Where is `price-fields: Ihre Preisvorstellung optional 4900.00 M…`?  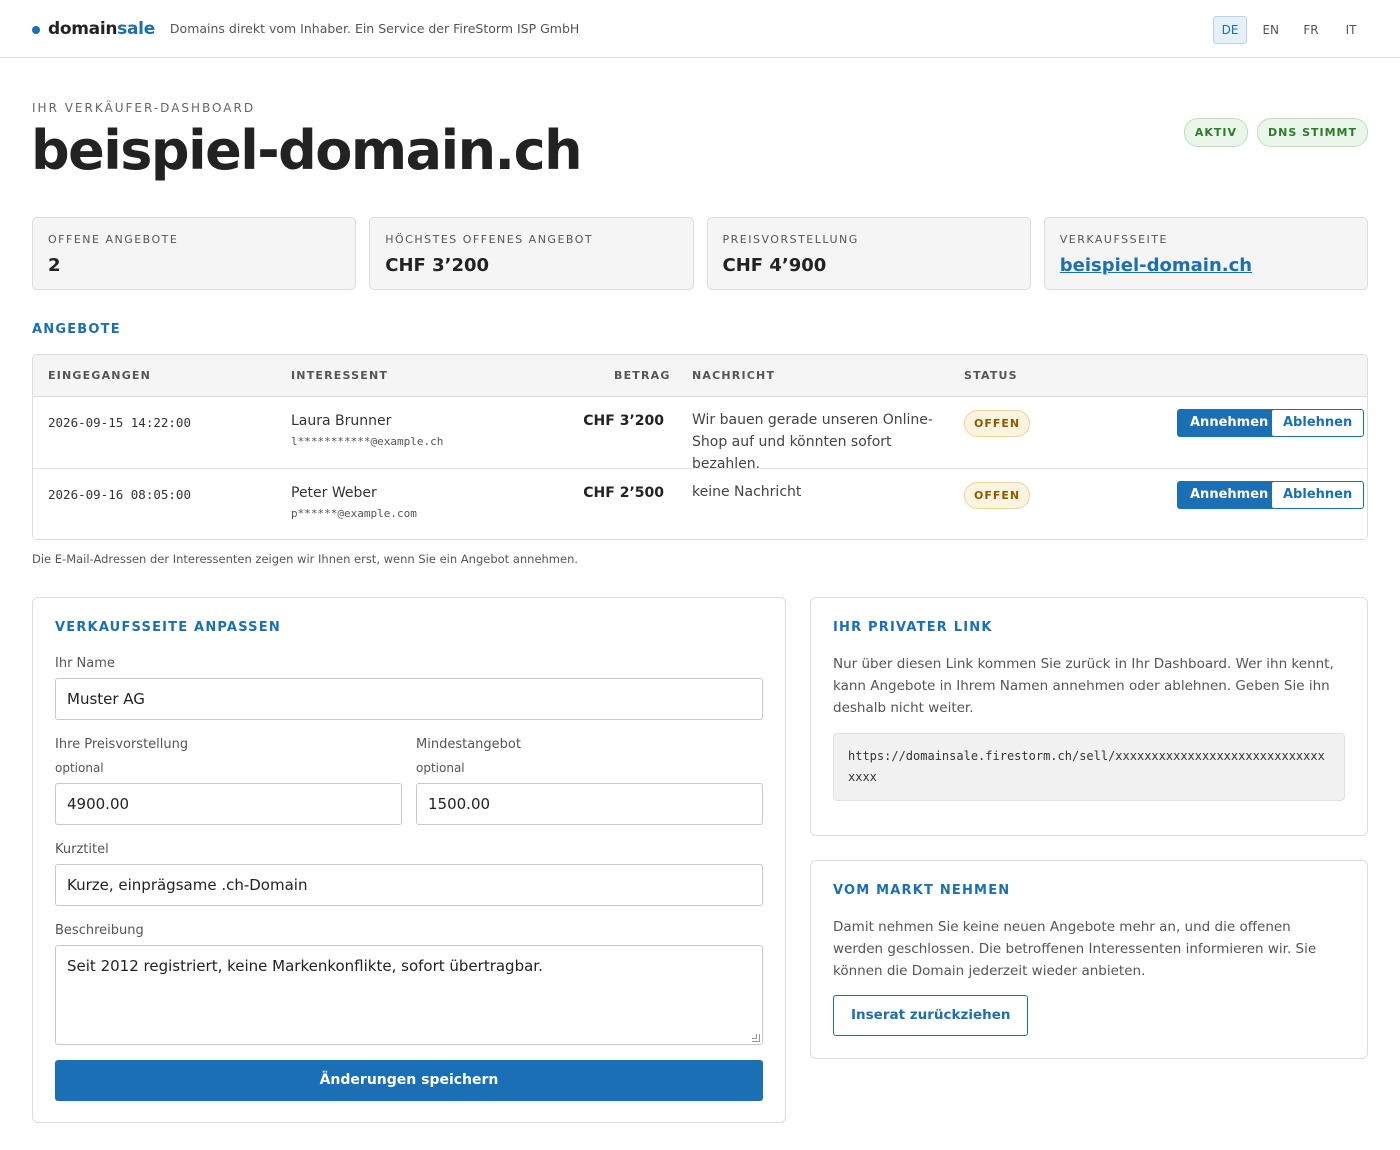
price-fields: Ihre Preisvorstellung optional 4900.00 M… is located at coordinates (409, 781).